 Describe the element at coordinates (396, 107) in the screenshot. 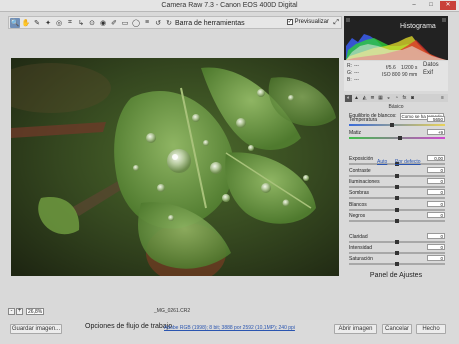

I see `section-title-basico: Básico` at that location.